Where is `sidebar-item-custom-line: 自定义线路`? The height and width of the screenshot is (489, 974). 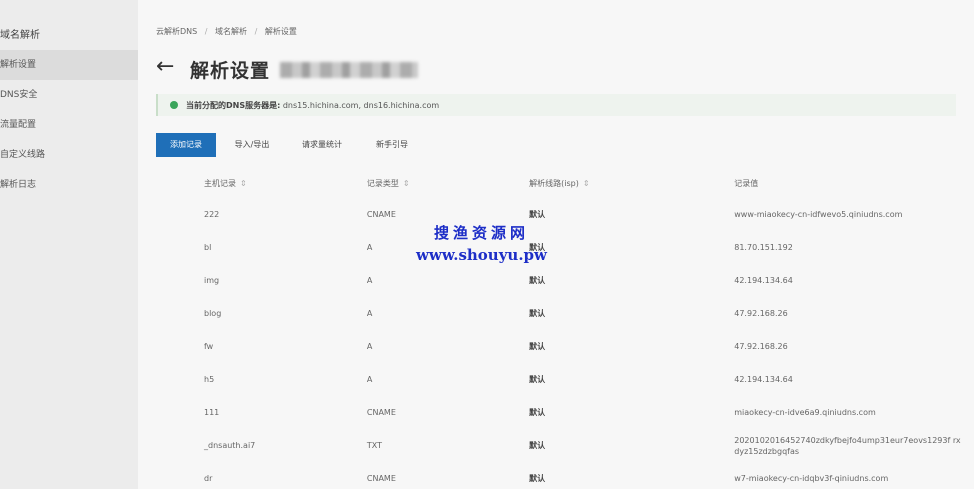
sidebar-item-custom-line: 自定义线路 is located at coordinates (69, 155).